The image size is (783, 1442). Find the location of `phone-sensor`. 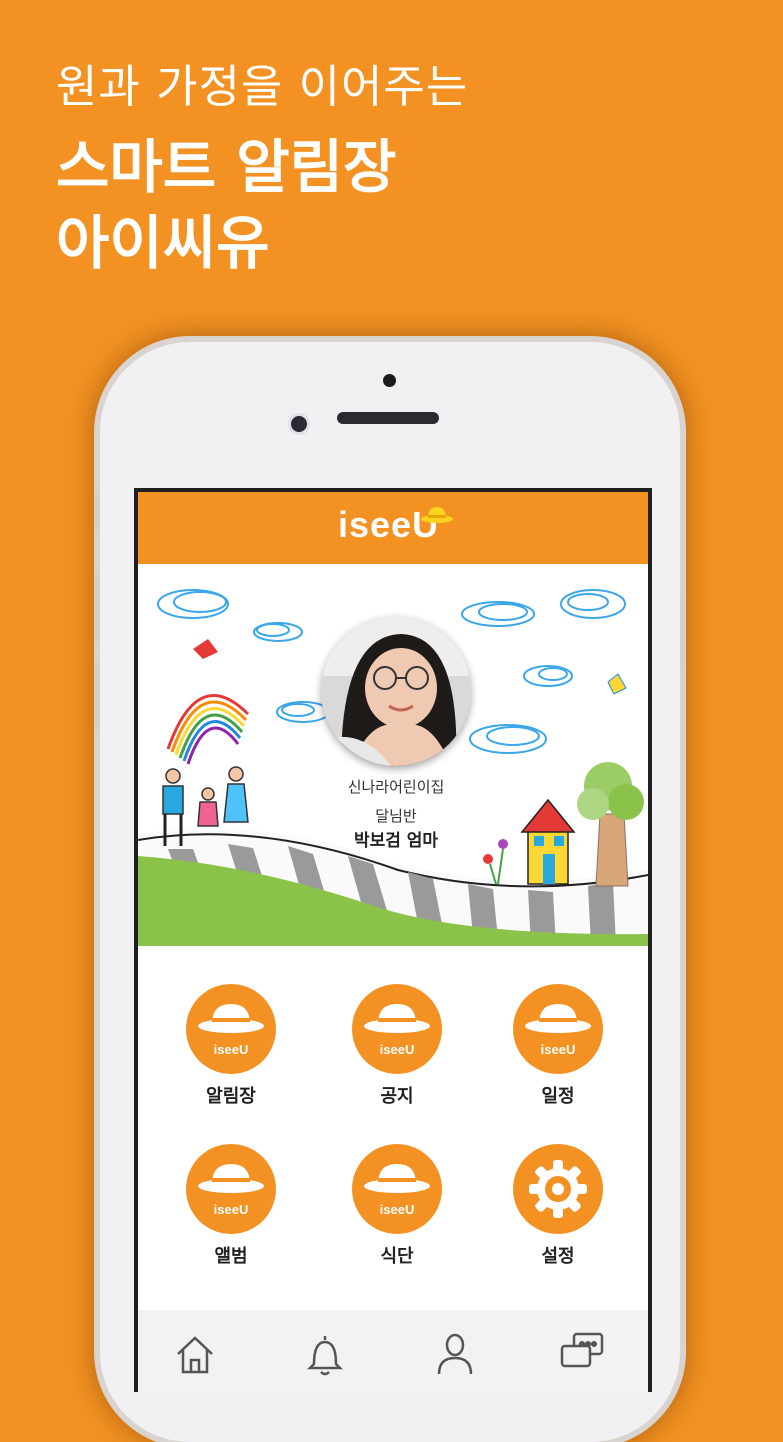

phone-sensor is located at coordinates (389, 380).